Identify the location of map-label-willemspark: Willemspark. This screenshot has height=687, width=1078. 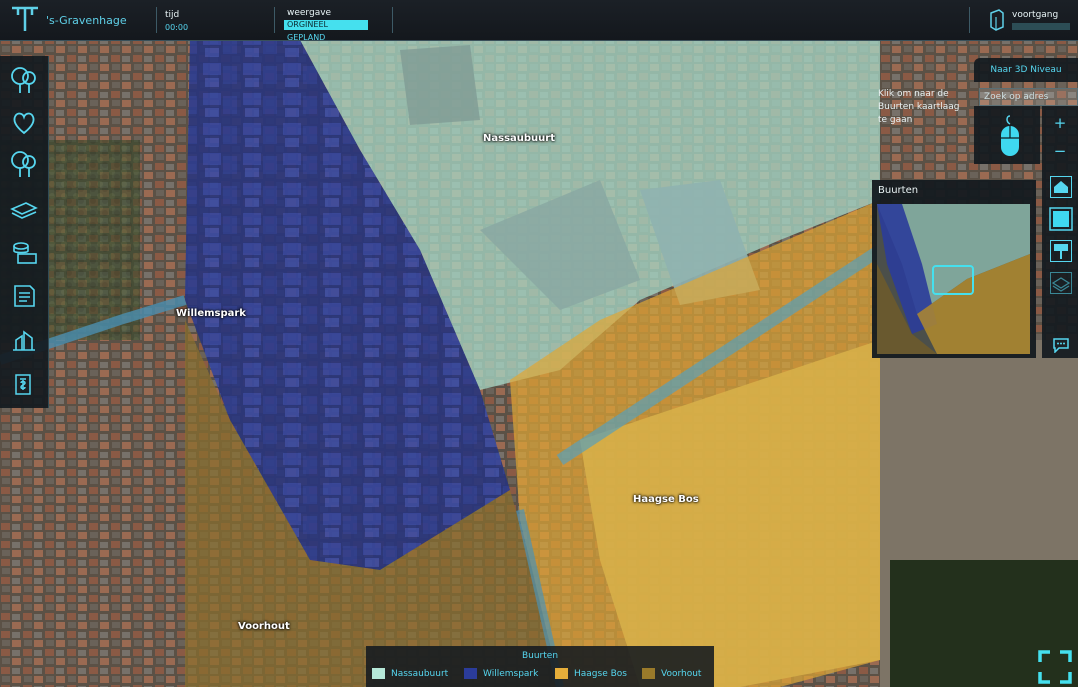
(211, 313).